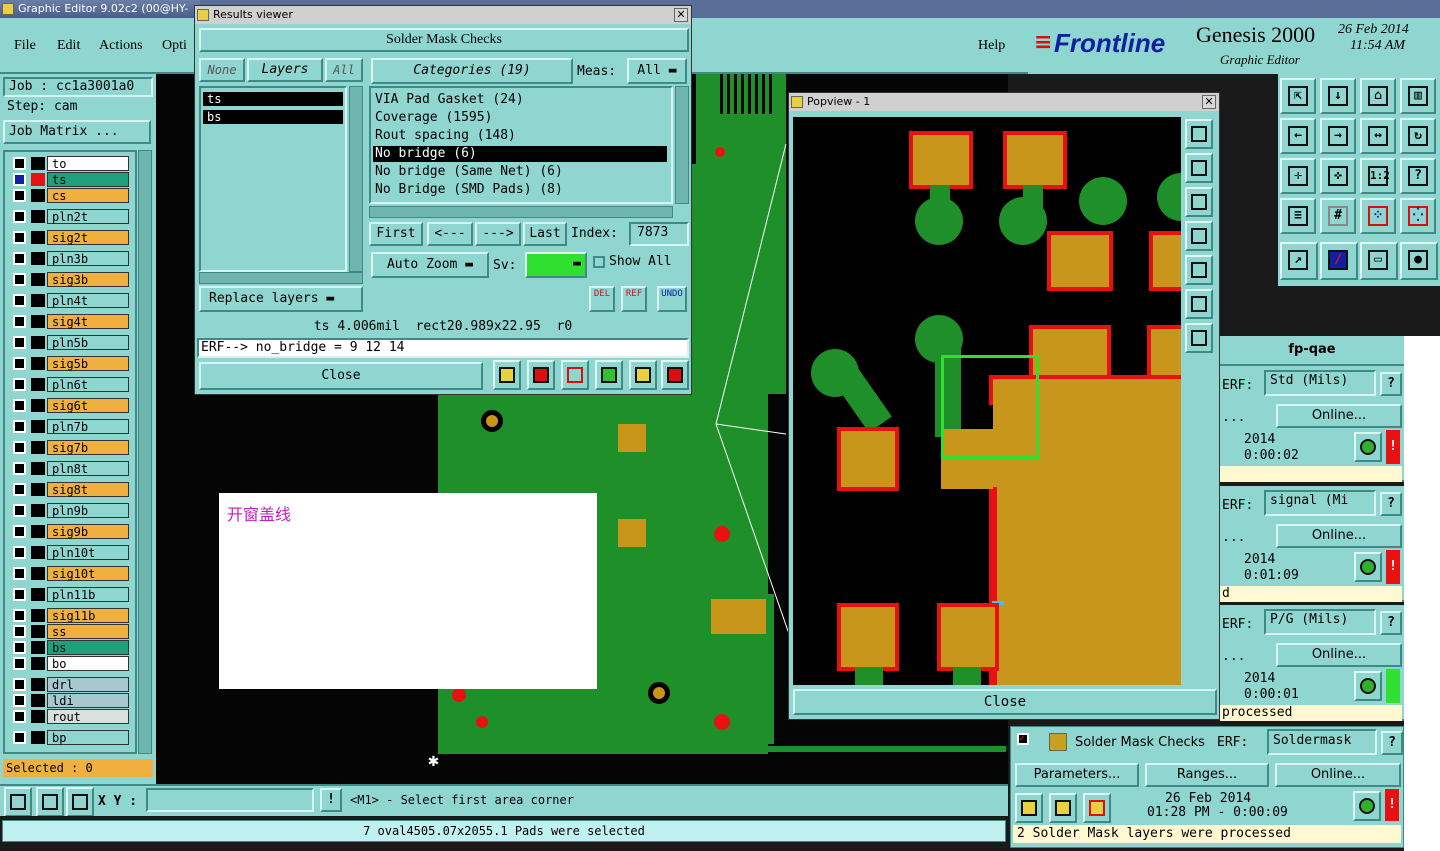 Image resolution: width=1440 pixels, height=851 pixels. What do you see at coordinates (356, 179) in the screenshot?
I see `results-layer-scrollbar` at bounding box center [356, 179].